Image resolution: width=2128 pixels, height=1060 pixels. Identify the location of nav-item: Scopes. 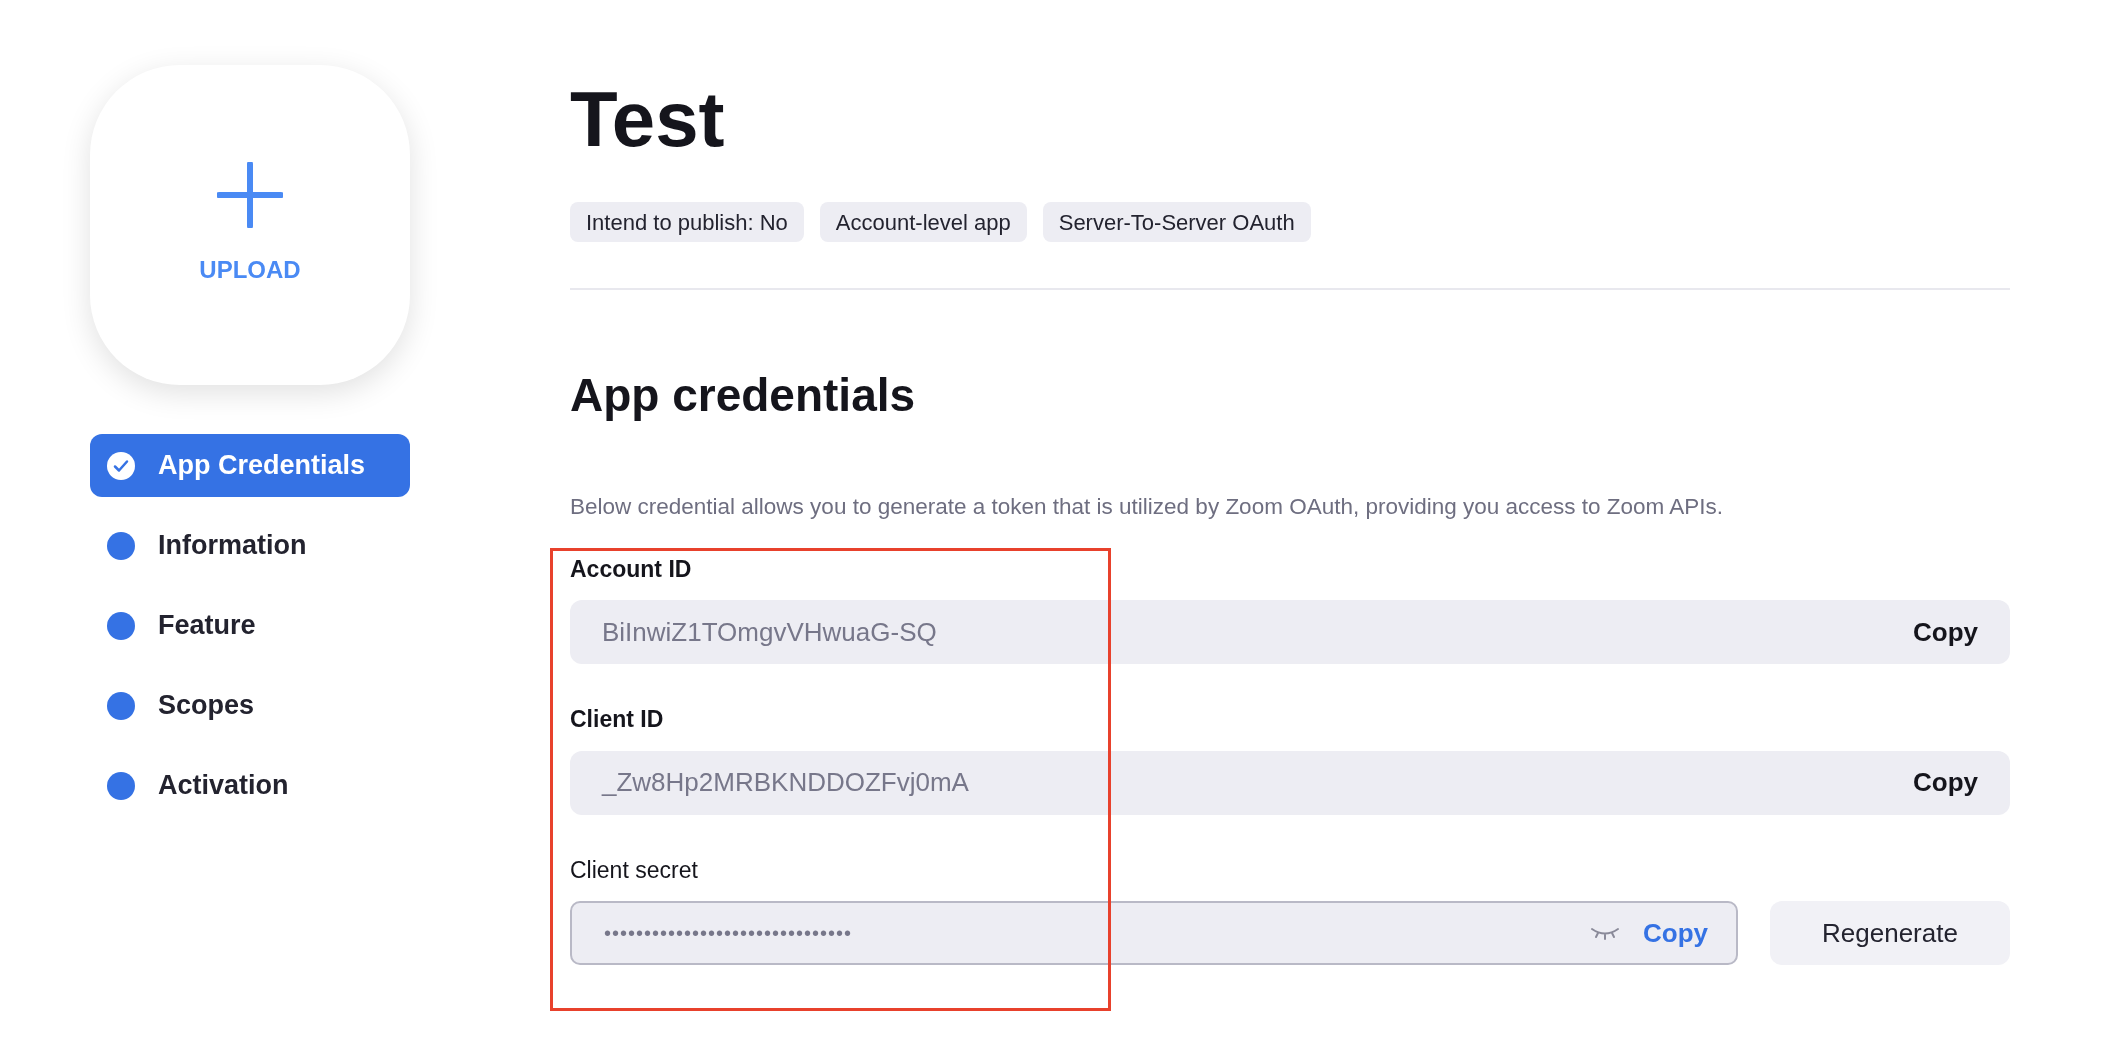
(250, 705).